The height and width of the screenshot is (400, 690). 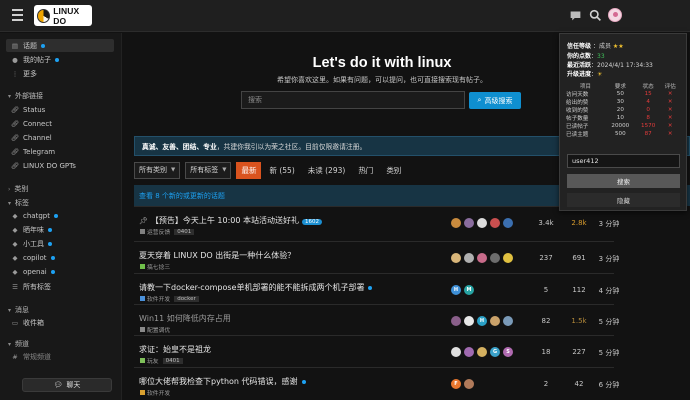 I want to click on category-link: 配置调优, so click(x=158, y=329).